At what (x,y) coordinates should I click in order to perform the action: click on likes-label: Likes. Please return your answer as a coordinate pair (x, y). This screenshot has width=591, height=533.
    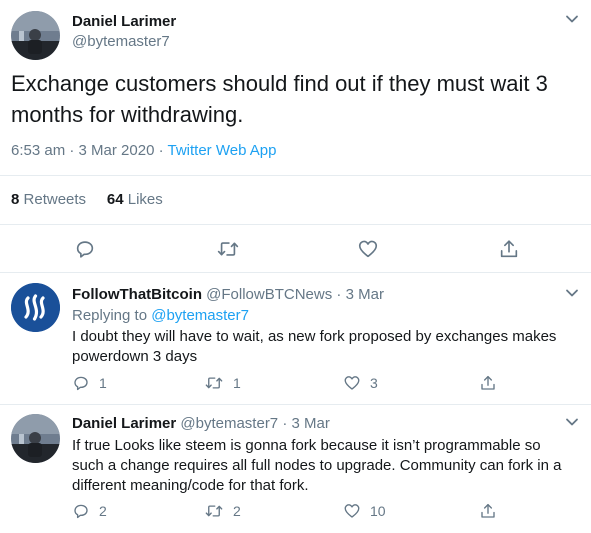
    Looking at the image, I should click on (145, 199).